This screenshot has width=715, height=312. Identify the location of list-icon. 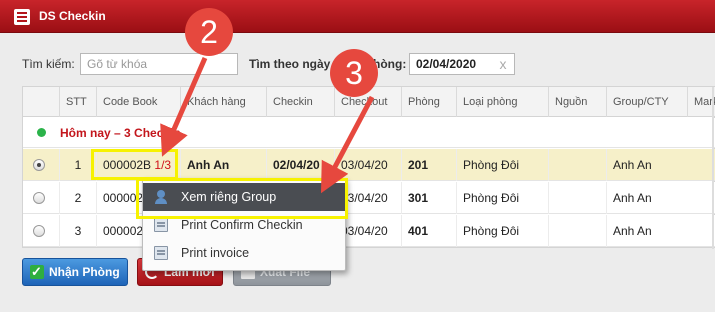
(22, 17).